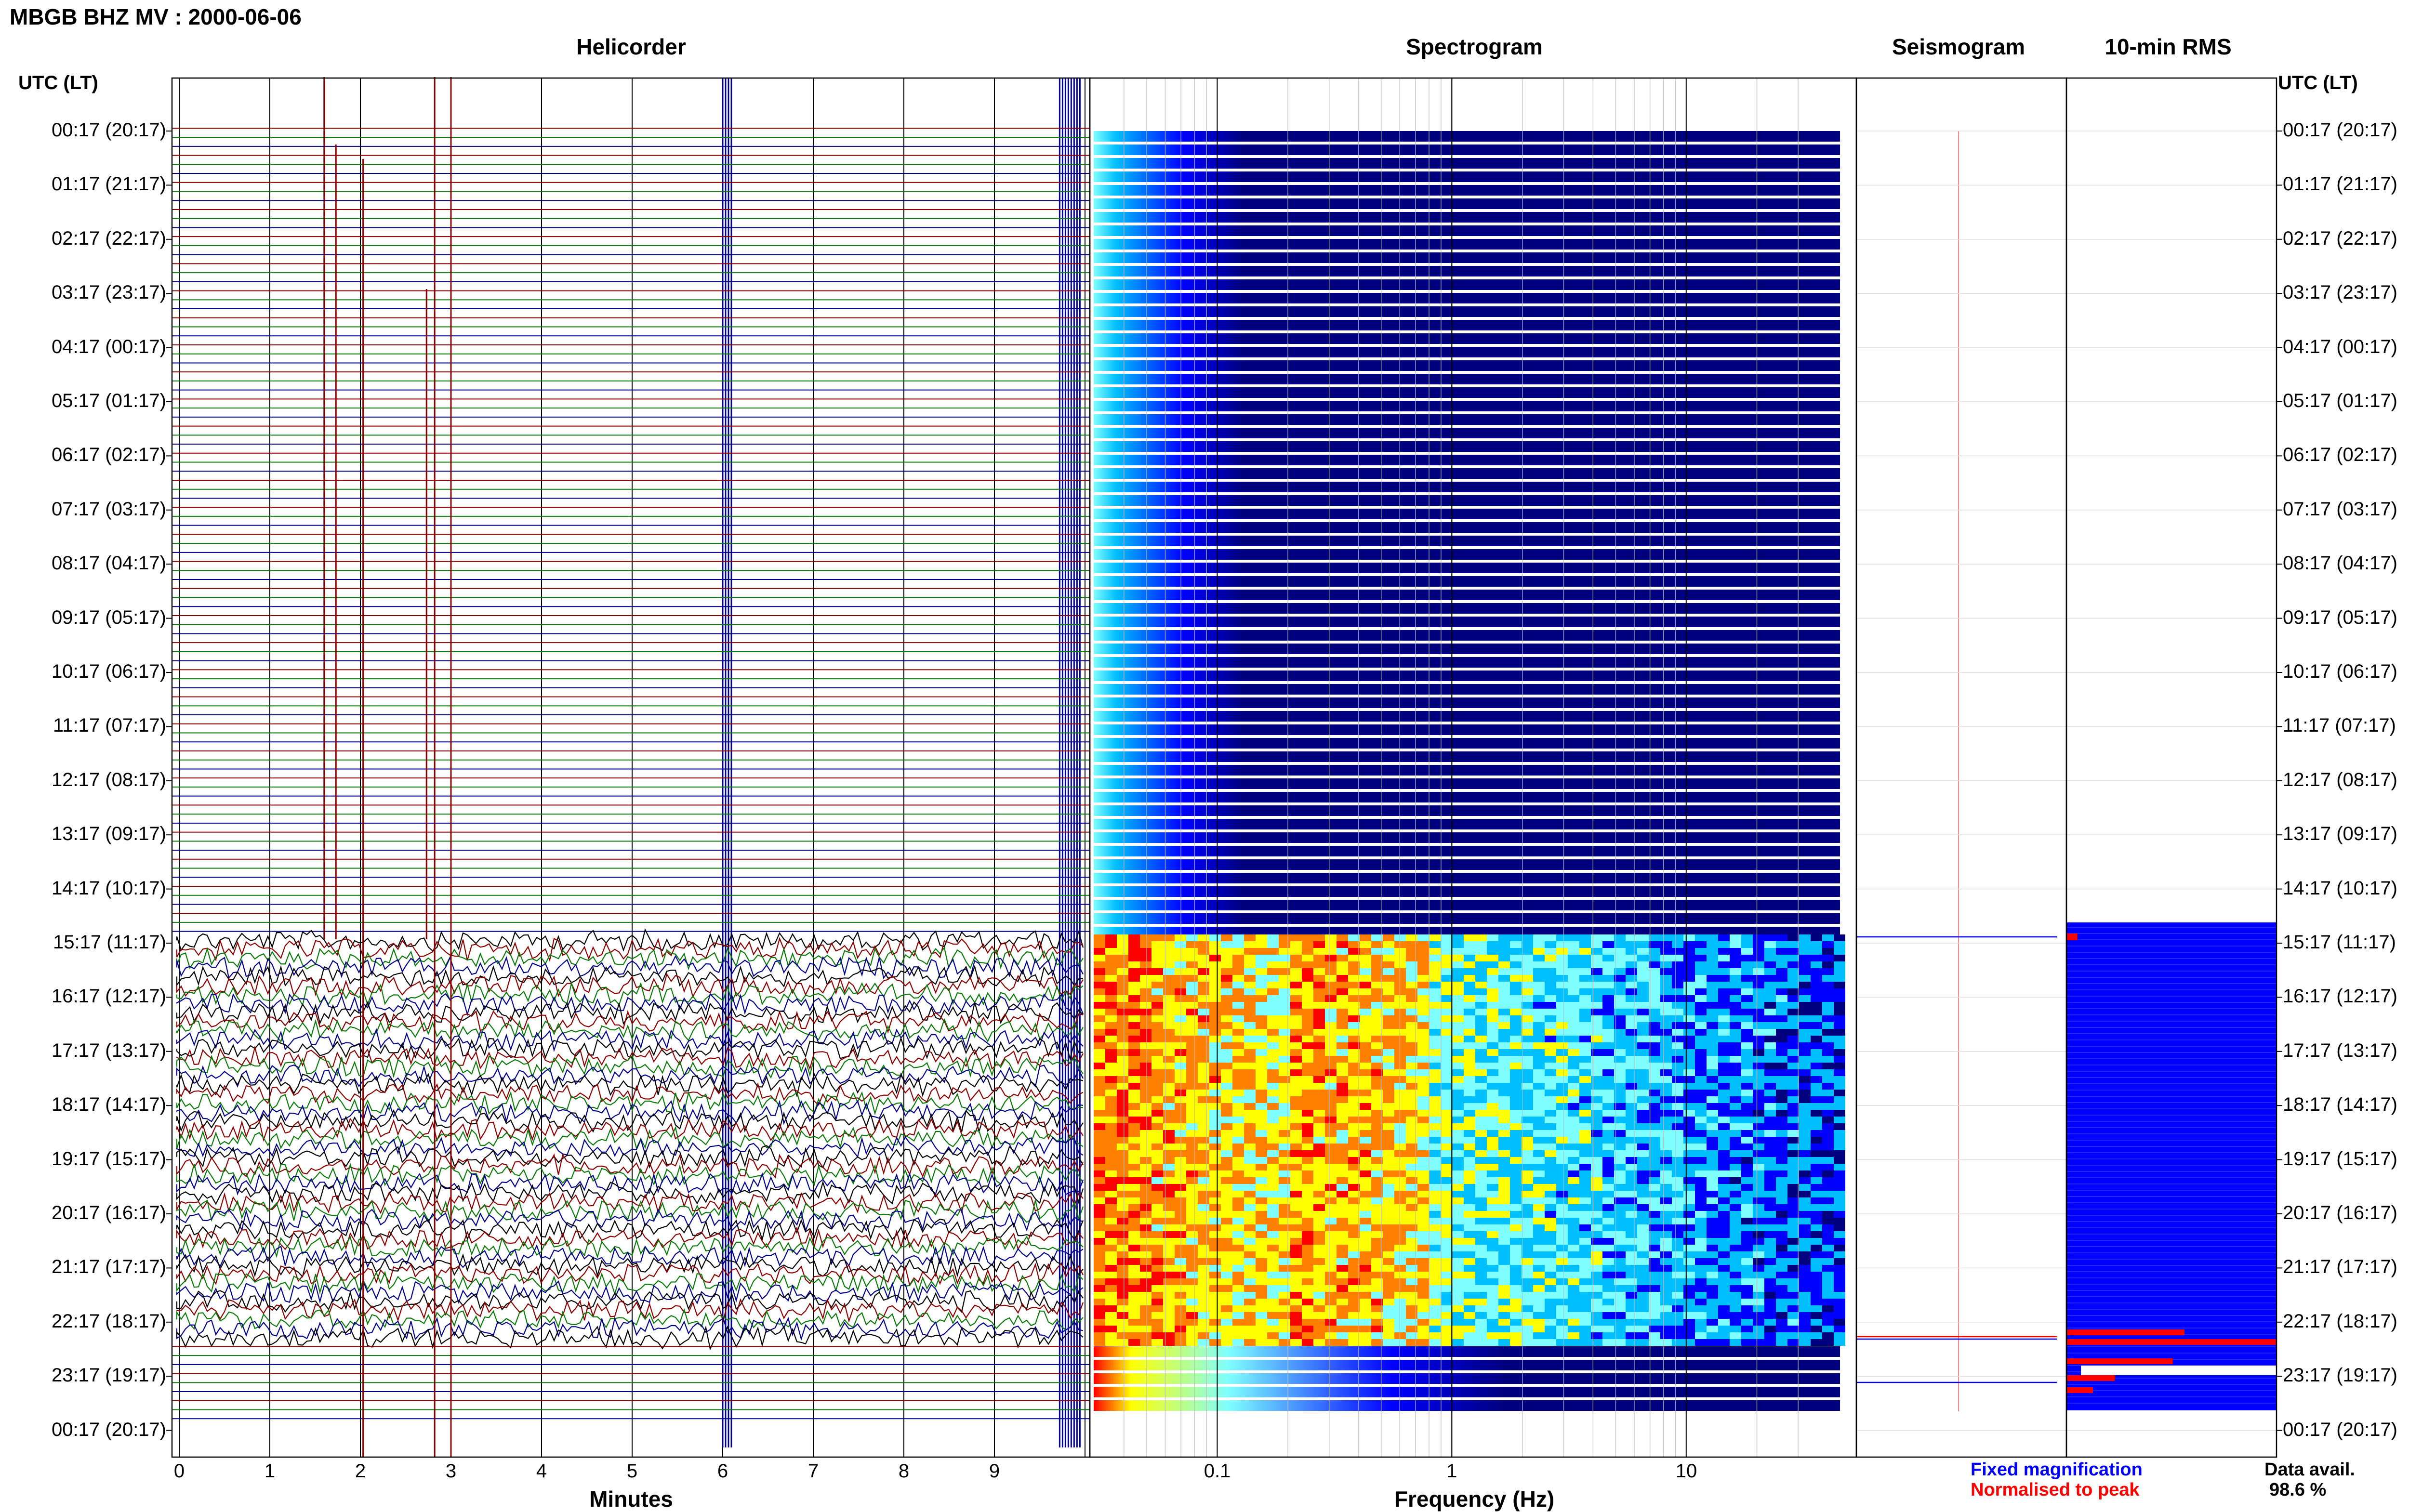  Describe the element at coordinates (1467, 230) in the screenshot. I see `spectrogram-row` at that location.